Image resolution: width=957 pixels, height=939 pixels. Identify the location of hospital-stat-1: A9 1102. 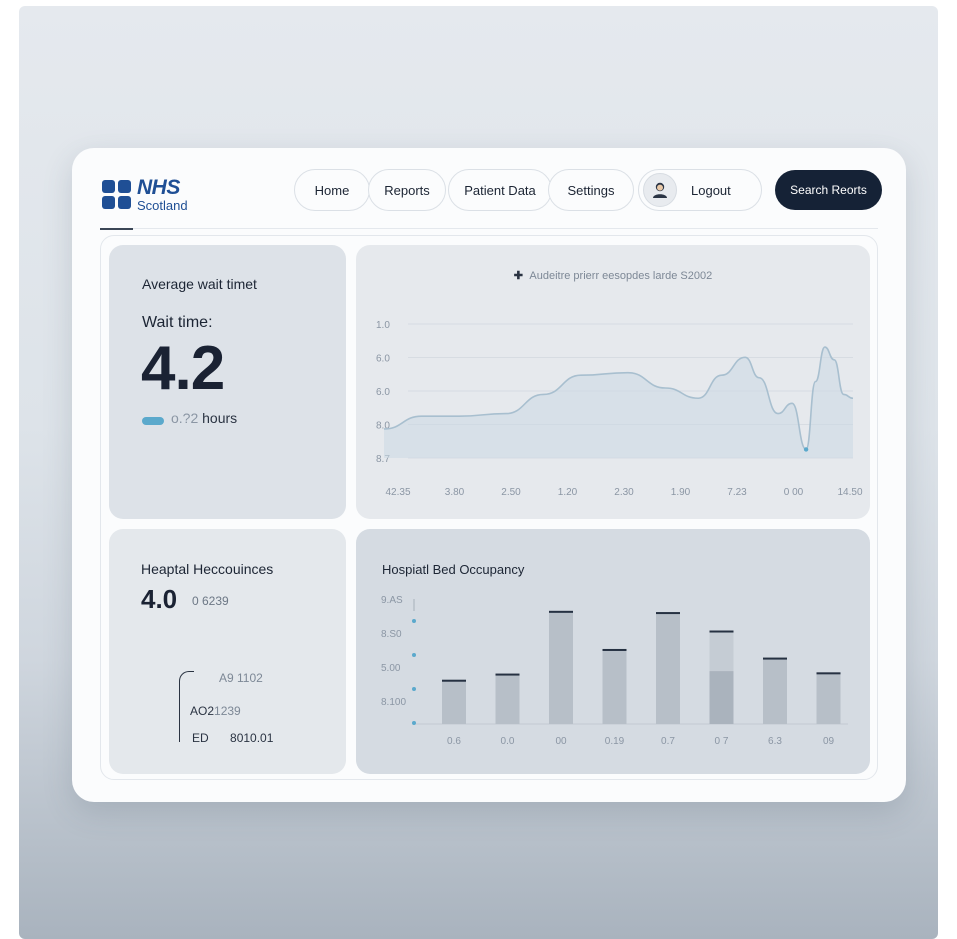
(241, 678).